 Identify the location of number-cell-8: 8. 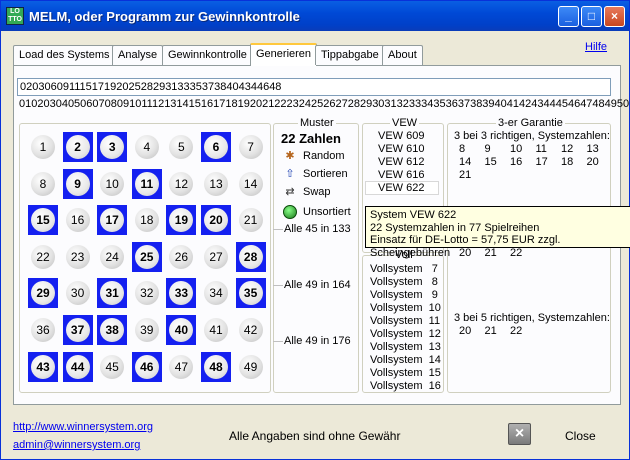
(43, 184).